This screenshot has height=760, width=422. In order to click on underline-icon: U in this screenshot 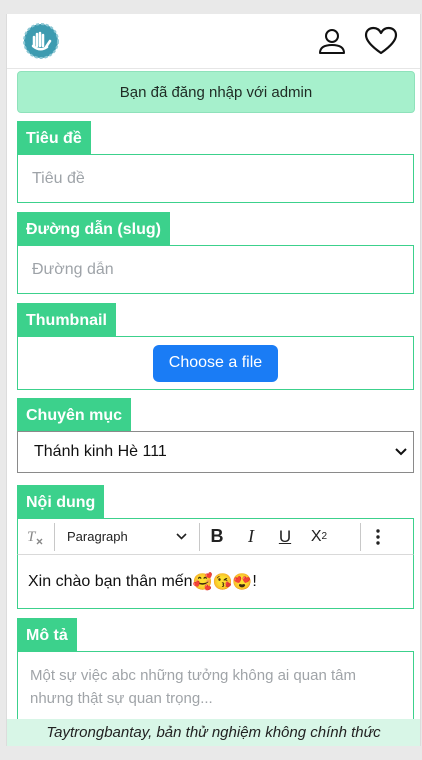, I will do `click(285, 536)`.